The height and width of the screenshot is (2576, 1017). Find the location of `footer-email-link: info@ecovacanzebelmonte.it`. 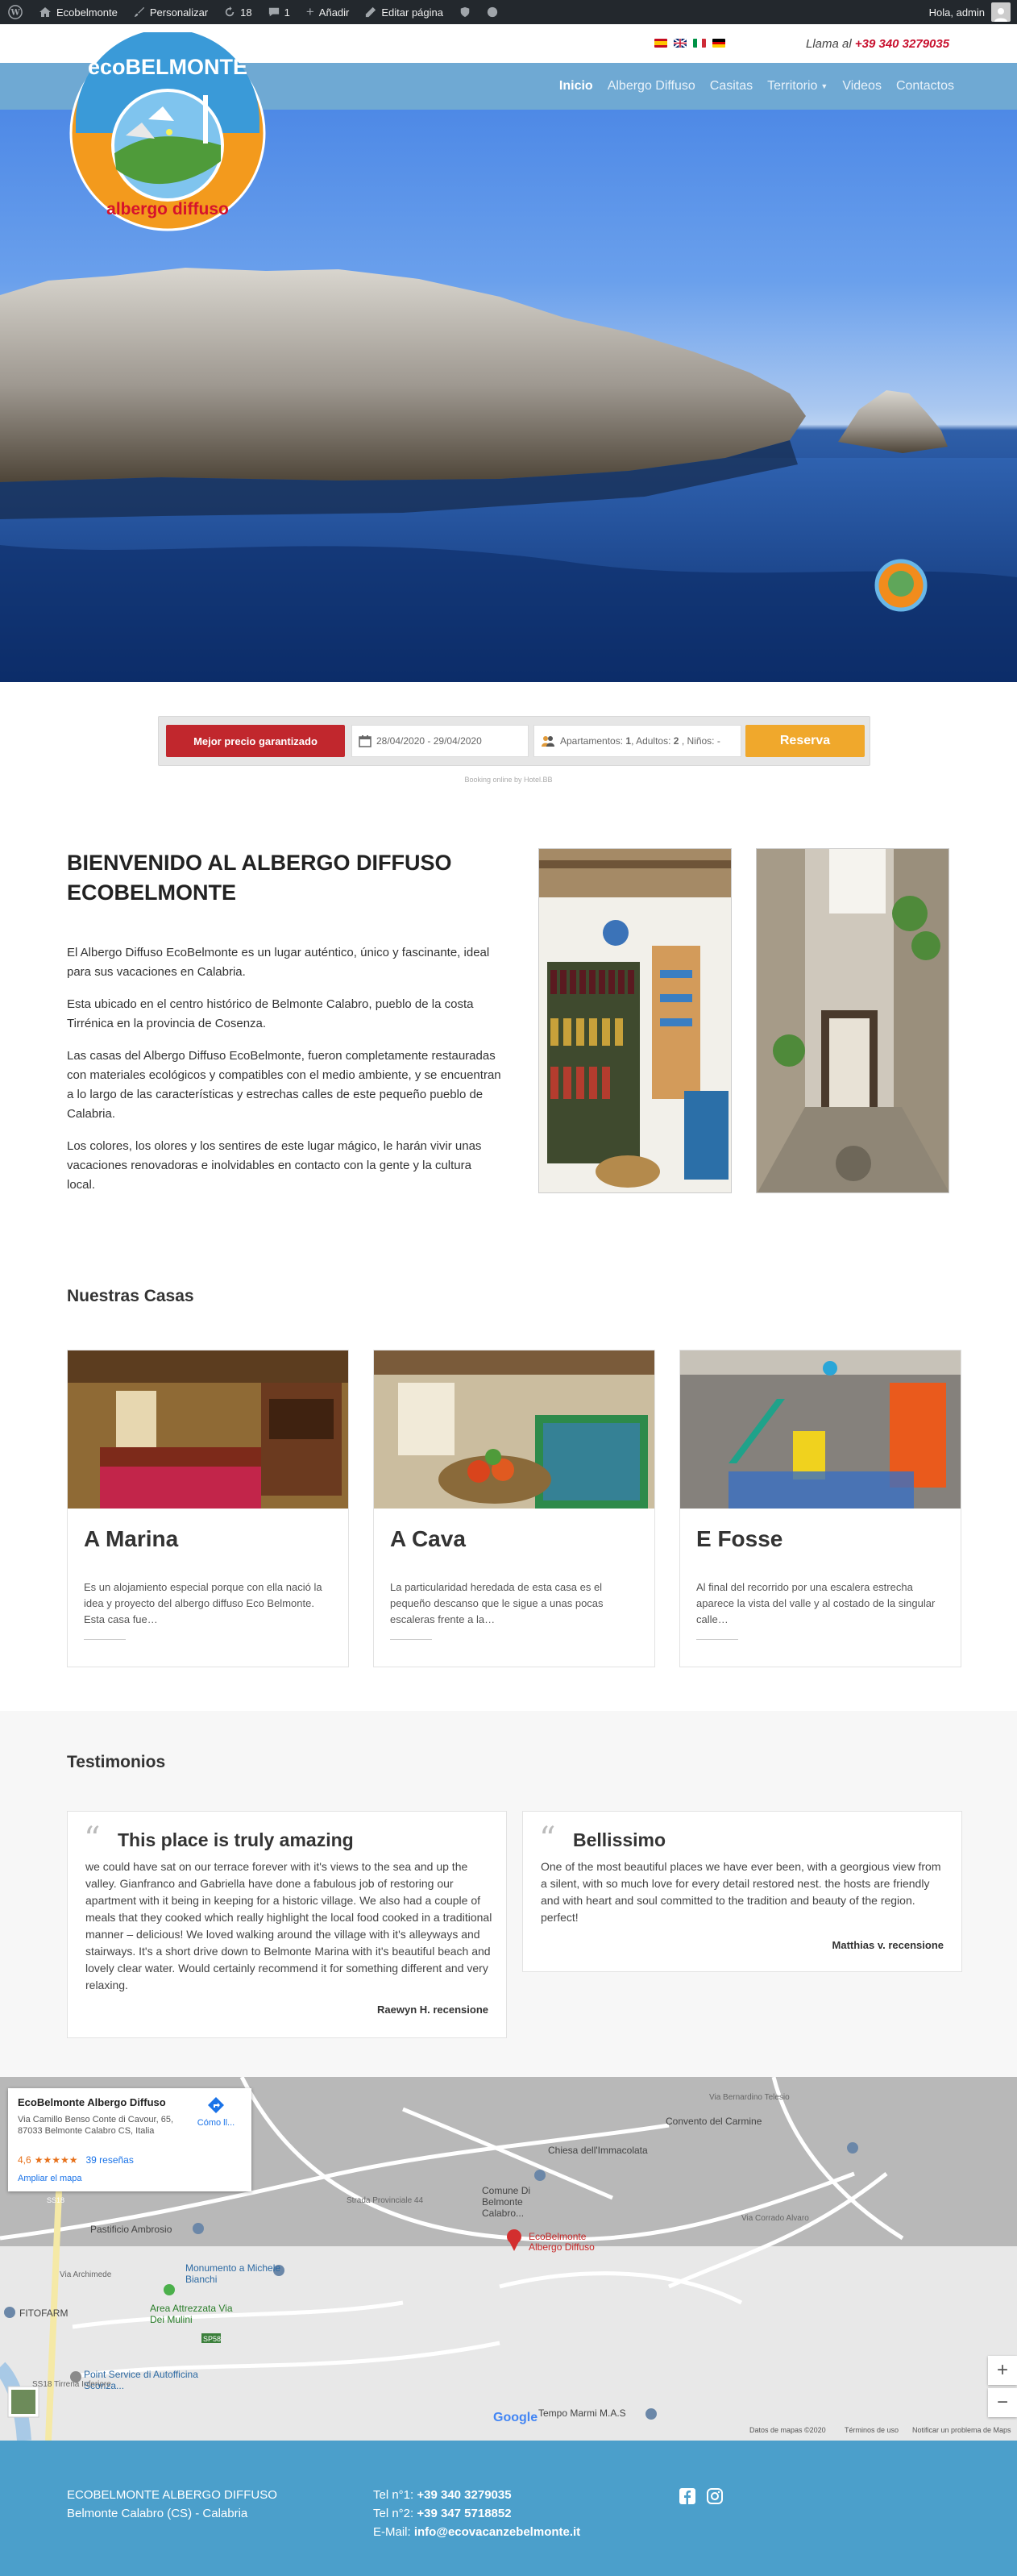

footer-email-link: info@ecovacanzebelmonte.it is located at coordinates (497, 2532).